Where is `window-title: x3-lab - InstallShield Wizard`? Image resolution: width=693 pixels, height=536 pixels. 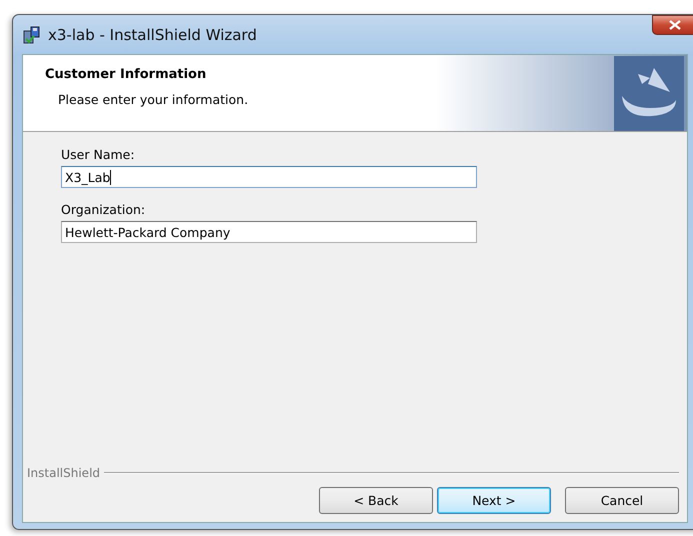
window-title: x3-lab - InstallShield Wizard is located at coordinates (152, 35).